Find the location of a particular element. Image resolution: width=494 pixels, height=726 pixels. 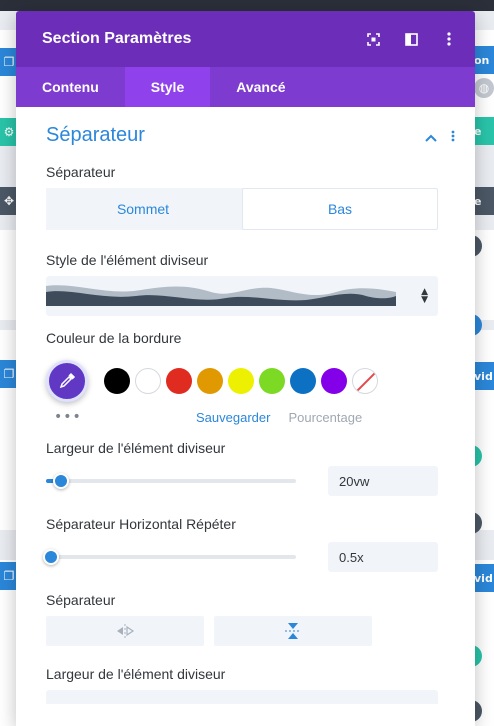

option-bas: Bas is located at coordinates (340, 209).